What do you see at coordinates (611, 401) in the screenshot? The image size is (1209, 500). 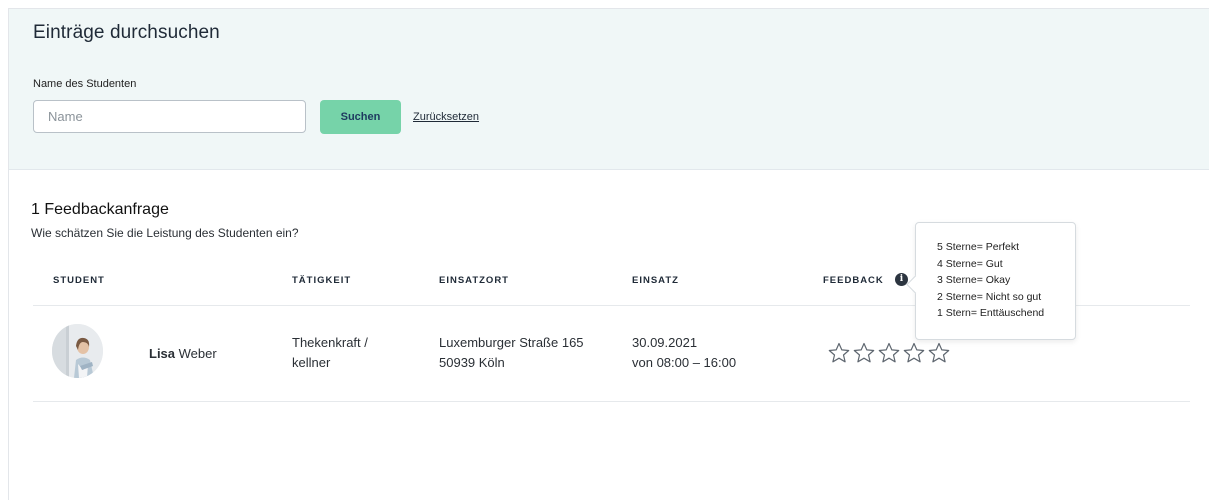 I see `table-row-divider` at bounding box center [611, 401].